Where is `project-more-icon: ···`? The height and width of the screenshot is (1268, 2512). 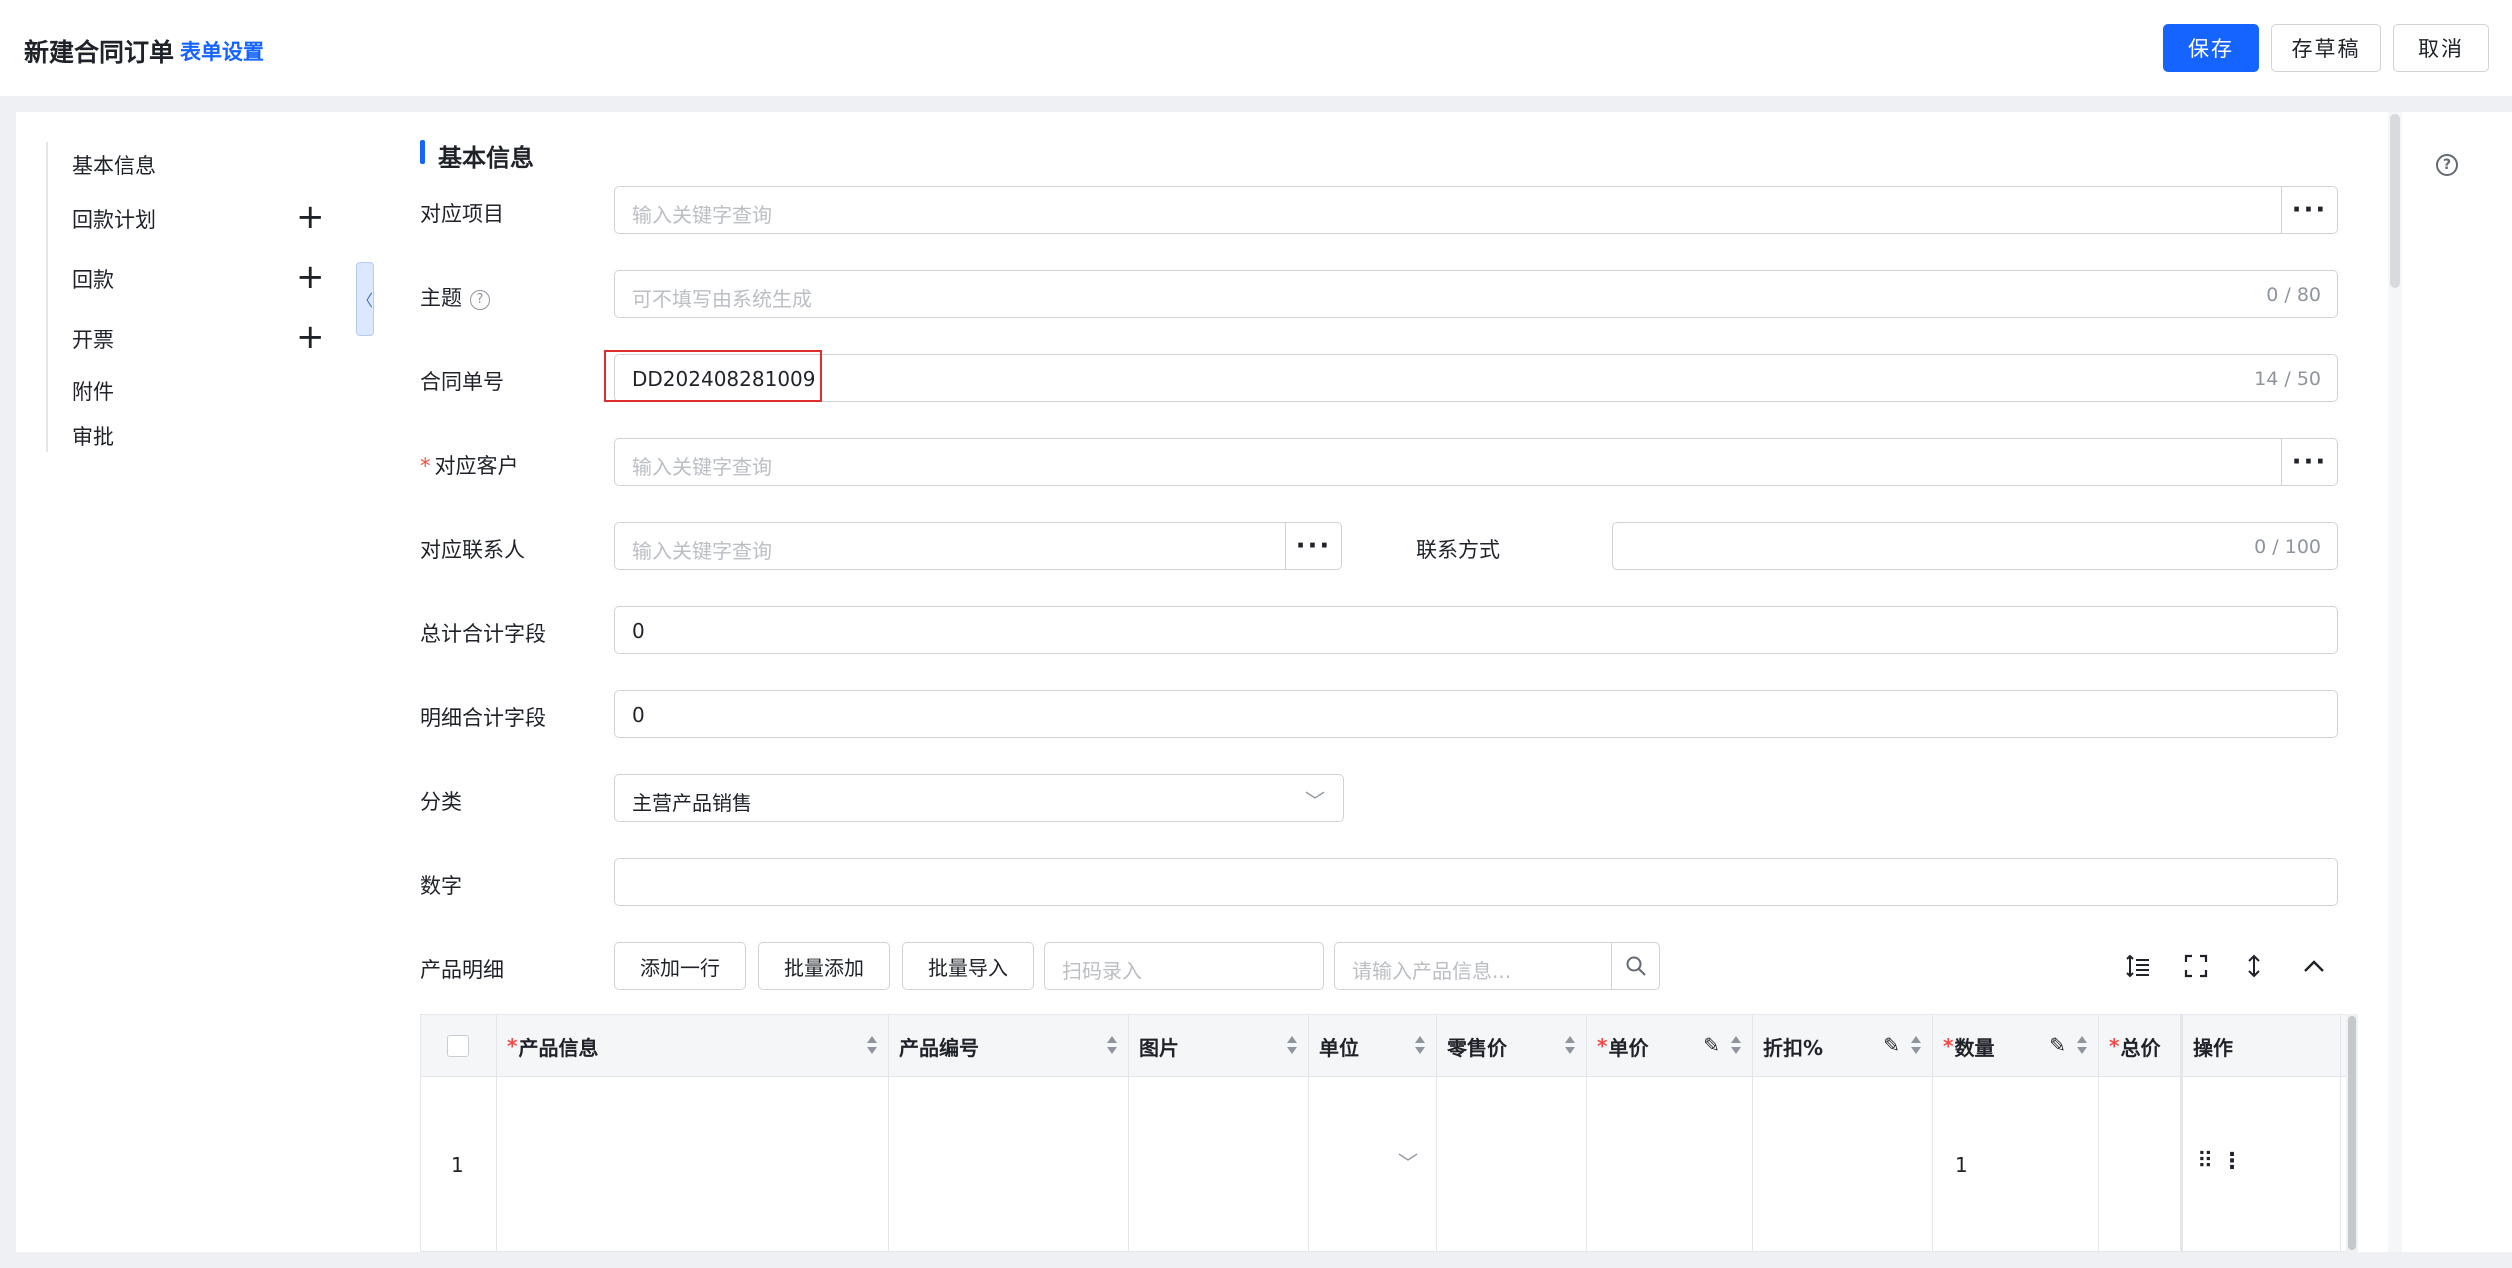 project-more-icon: ··· is located at coordinates (2309, 210).